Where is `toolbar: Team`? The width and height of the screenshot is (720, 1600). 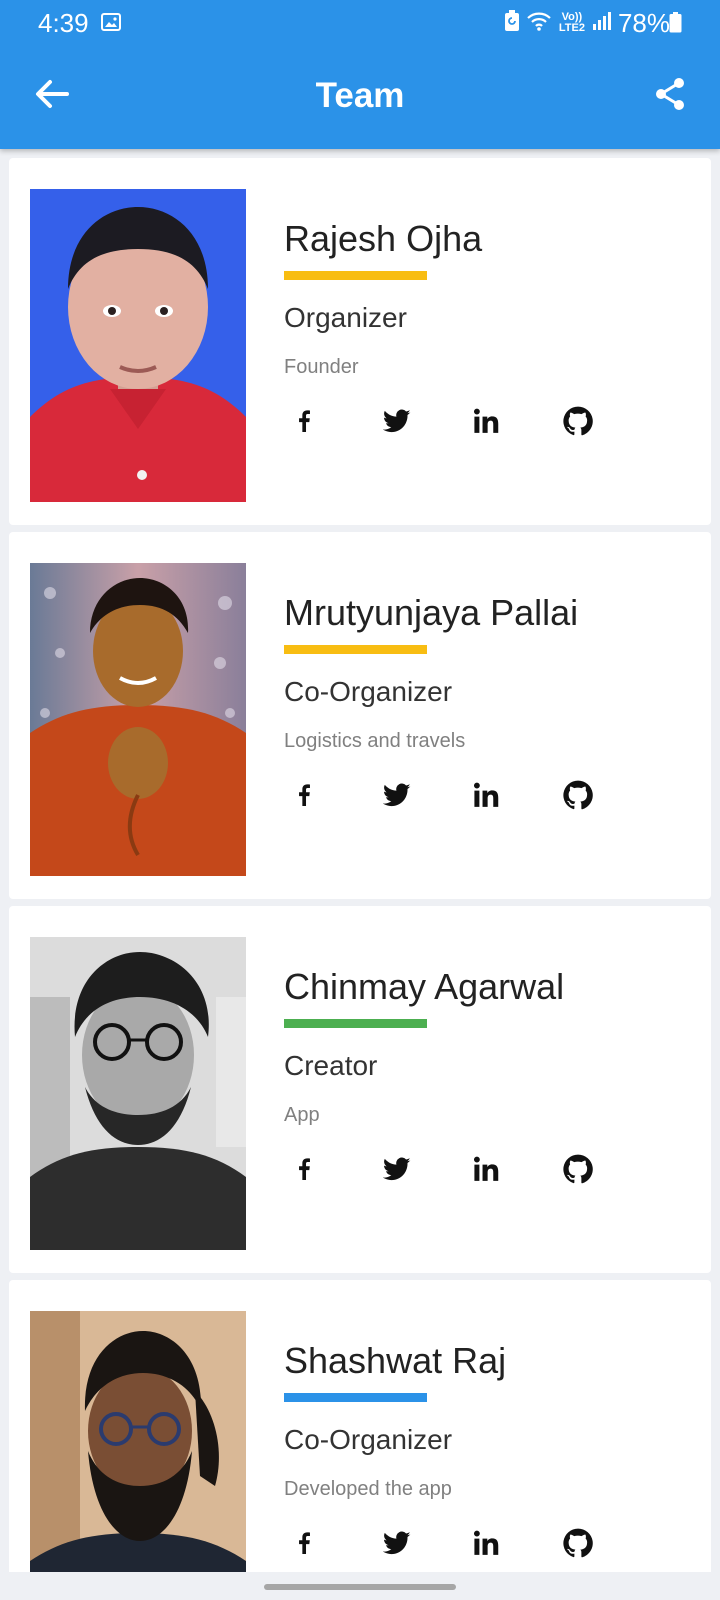
toolbar: Team is located at coordinates (360, 97).